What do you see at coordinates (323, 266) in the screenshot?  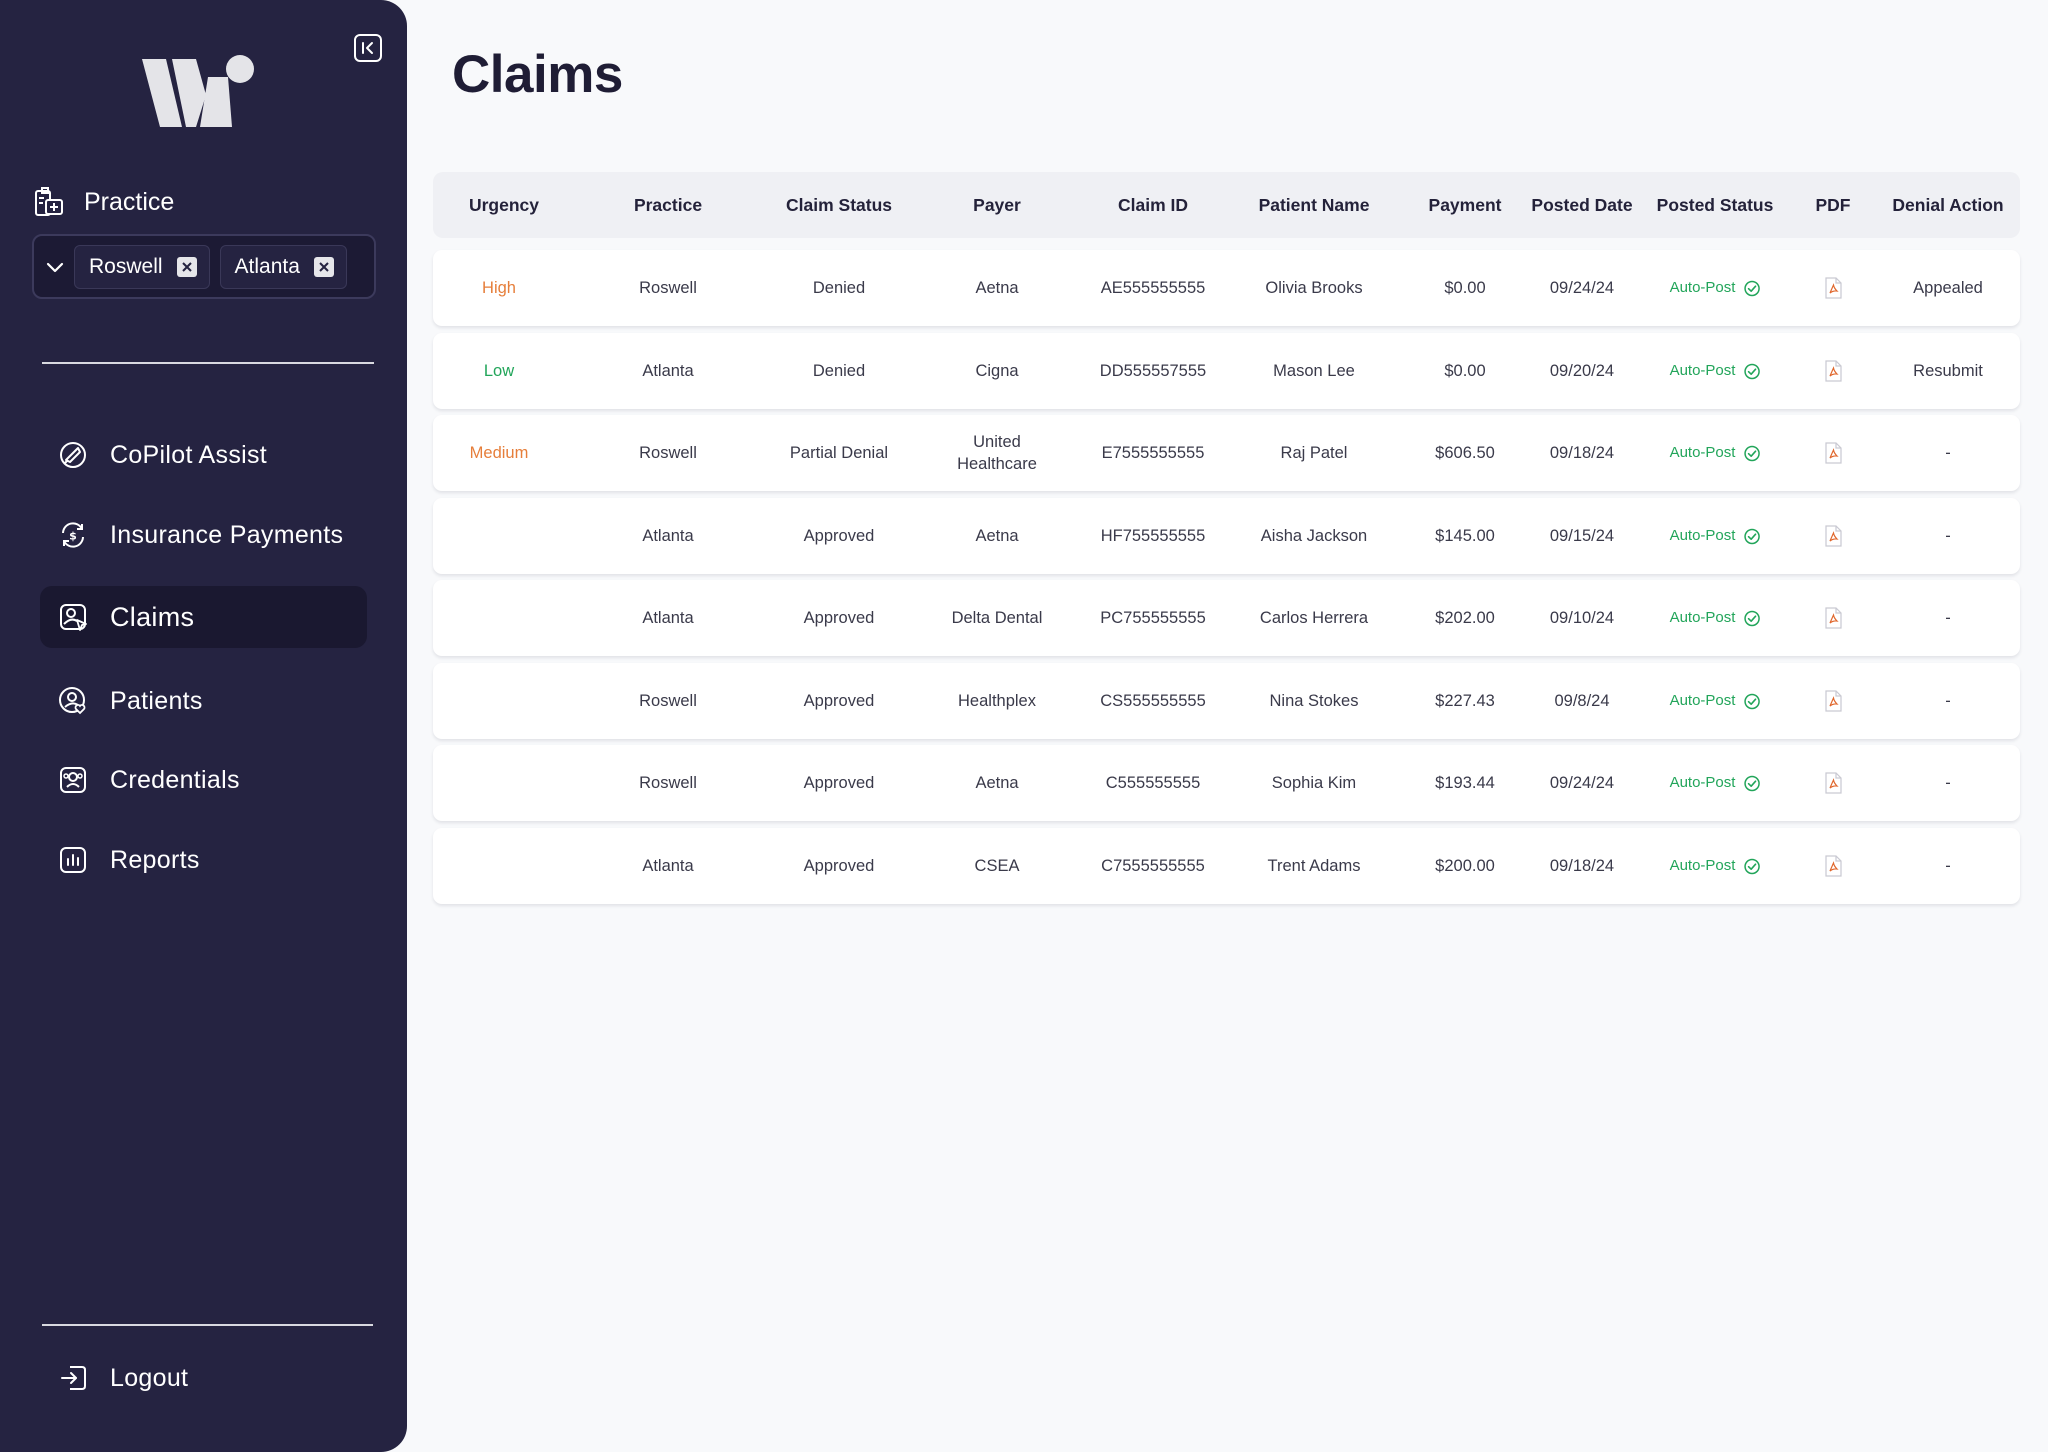 I see `remove-atlanta-button` at bounding box center [323, 266].